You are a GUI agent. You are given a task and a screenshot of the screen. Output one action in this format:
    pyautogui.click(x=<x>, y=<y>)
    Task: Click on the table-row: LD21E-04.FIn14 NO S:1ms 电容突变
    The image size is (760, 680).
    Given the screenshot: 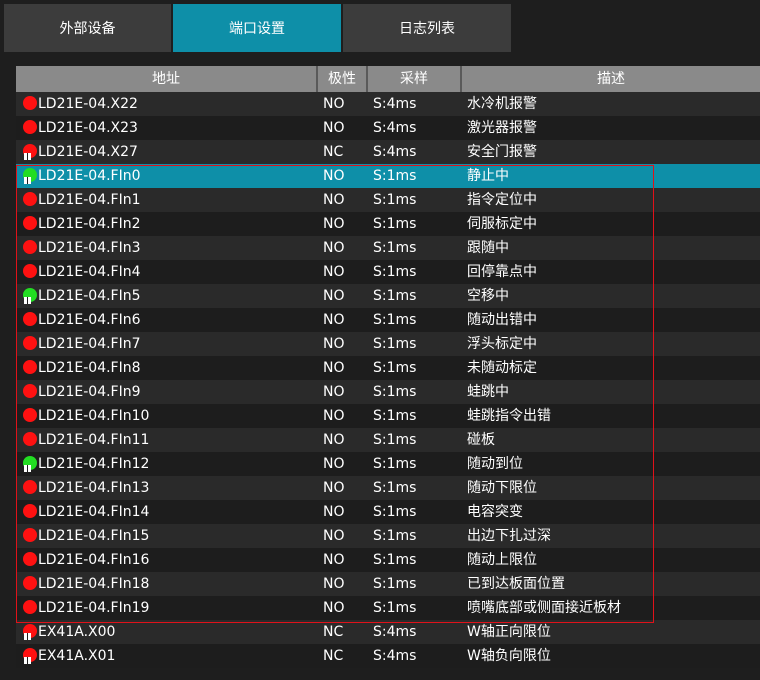 What is the action you would take?
    pyautogui.click(x=388, y=512)
    